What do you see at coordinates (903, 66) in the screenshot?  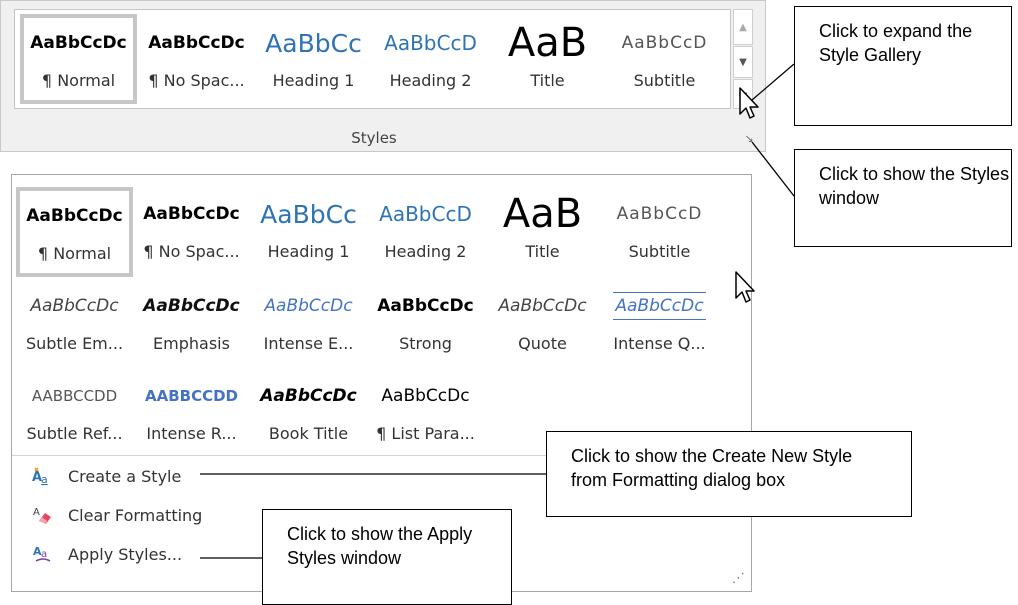 I see `callout-expand-gallery: Click to expand the Style Gallery` at bounding box center [903, 66].